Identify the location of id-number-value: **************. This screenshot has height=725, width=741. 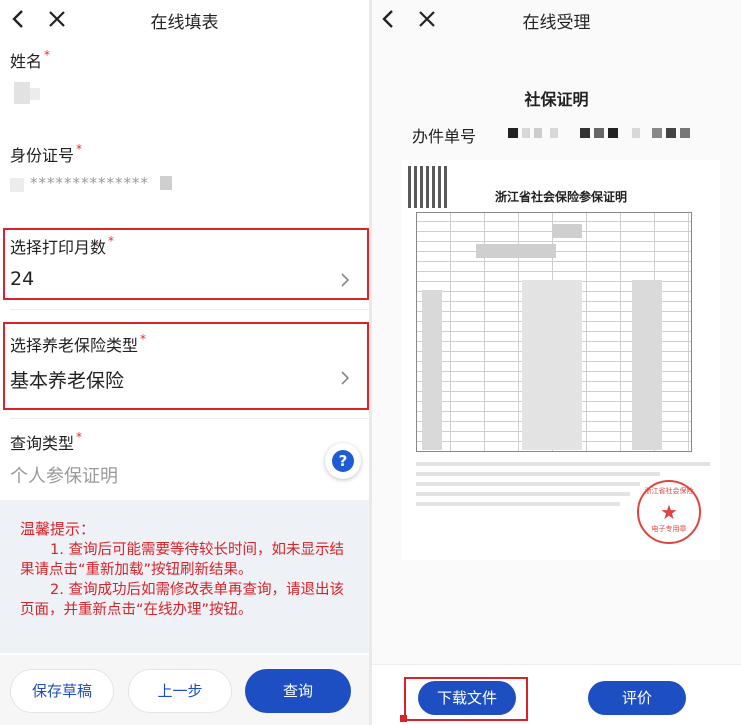
(89, 183).